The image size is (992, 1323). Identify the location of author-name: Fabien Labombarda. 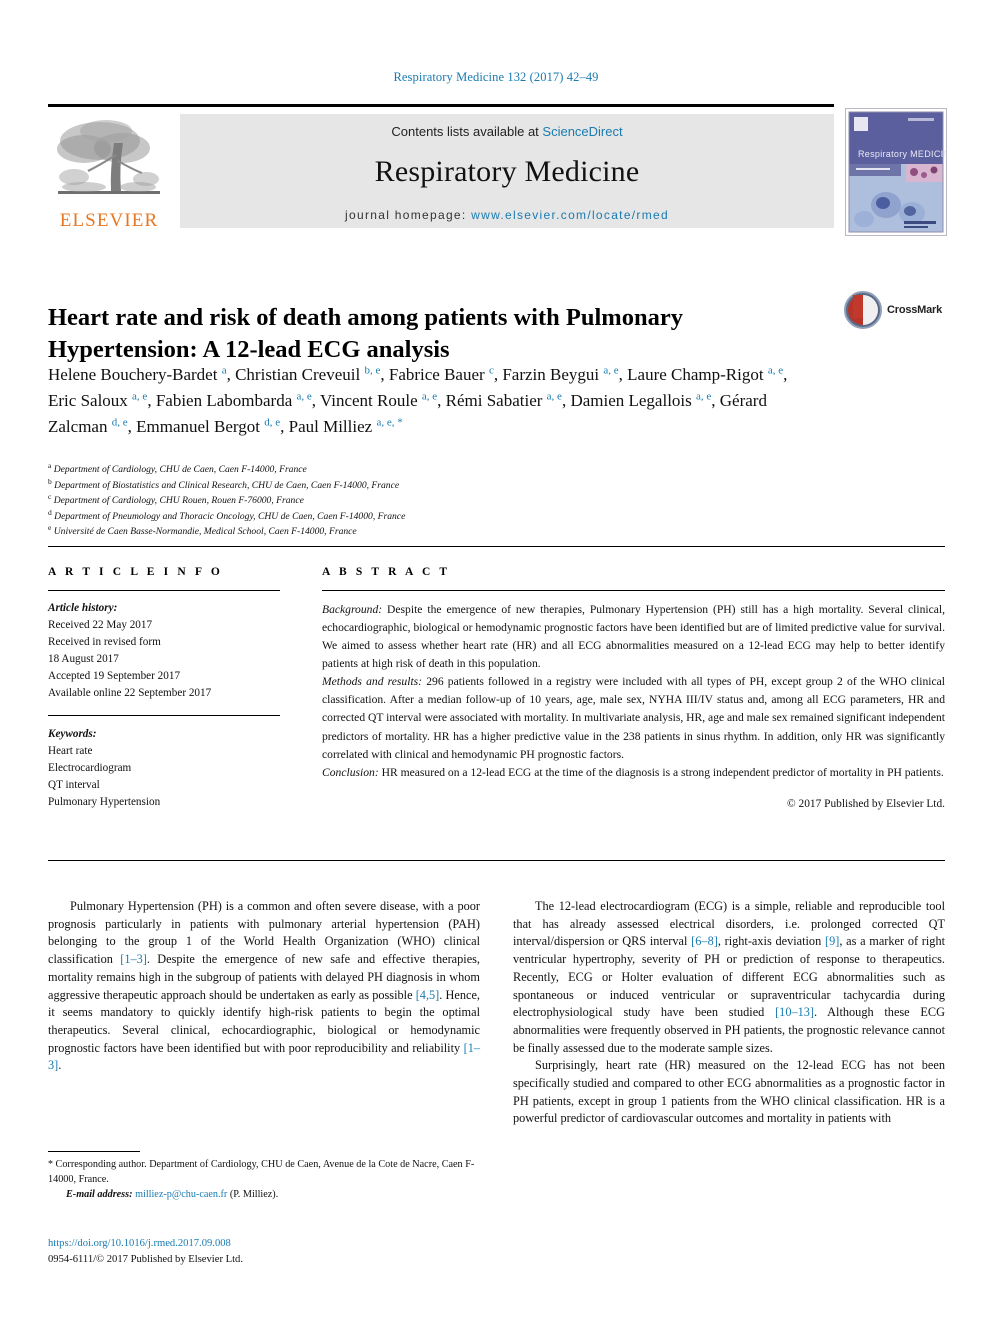
(226, 400).